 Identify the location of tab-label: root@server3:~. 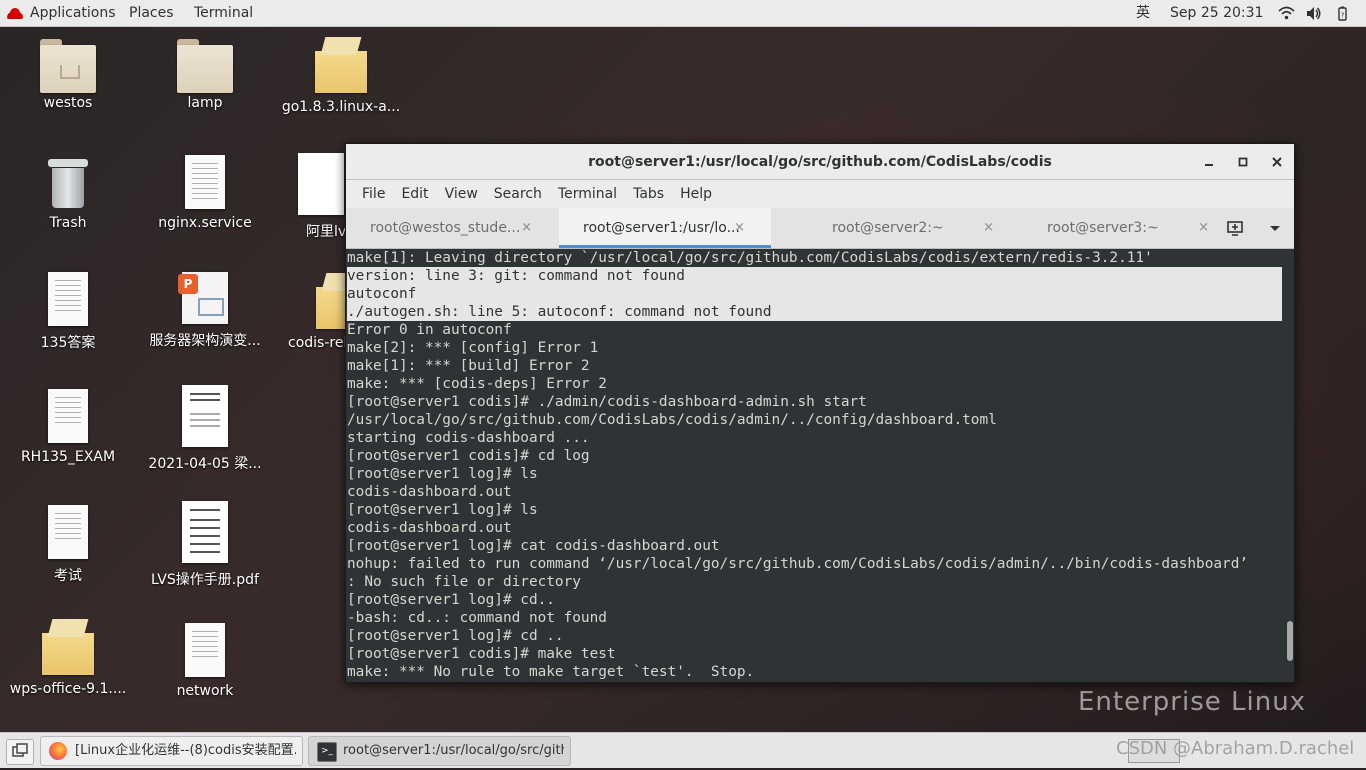
(1103, 228).